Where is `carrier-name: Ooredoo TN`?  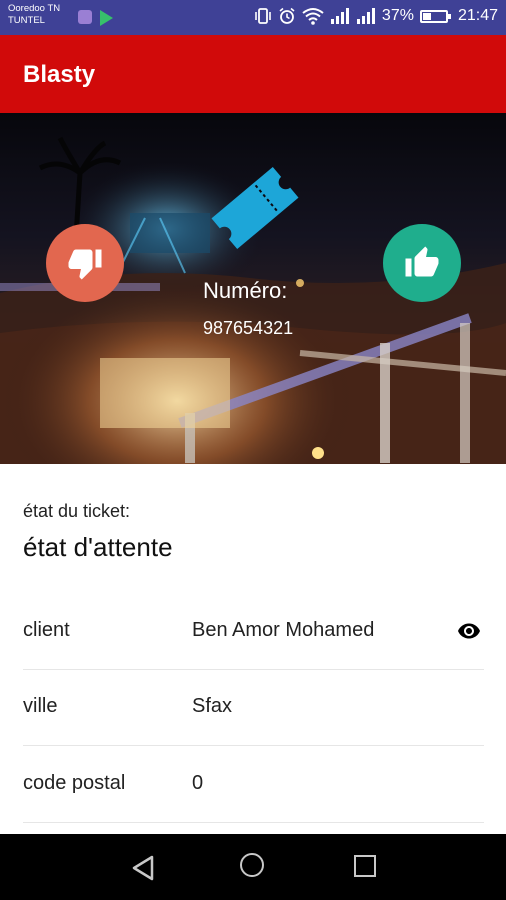
carrier-name: Ooredoo TN is located at coordinates (34, 8).